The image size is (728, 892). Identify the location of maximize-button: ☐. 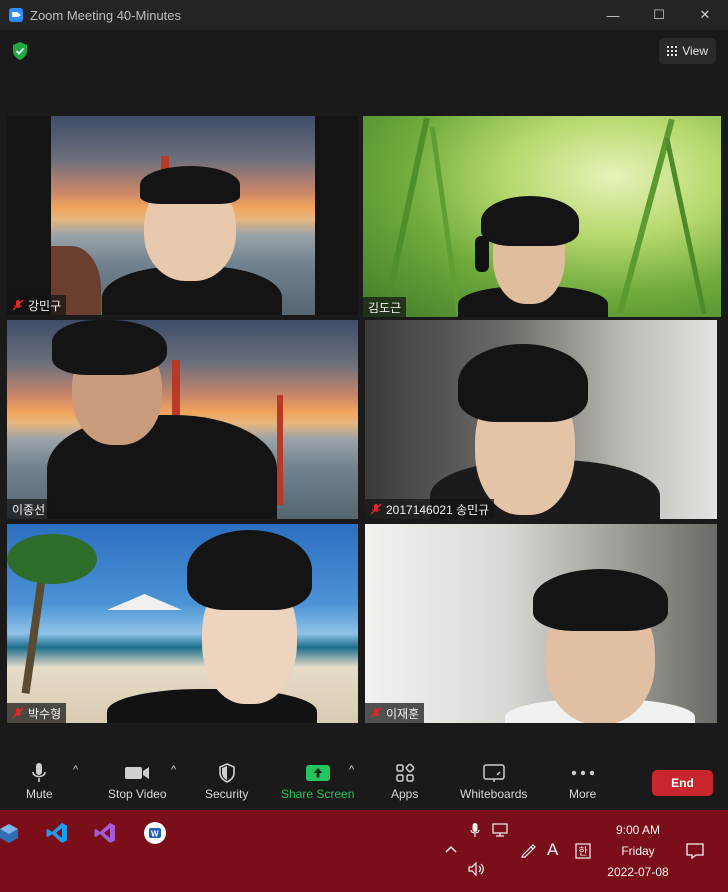
(659, 15).